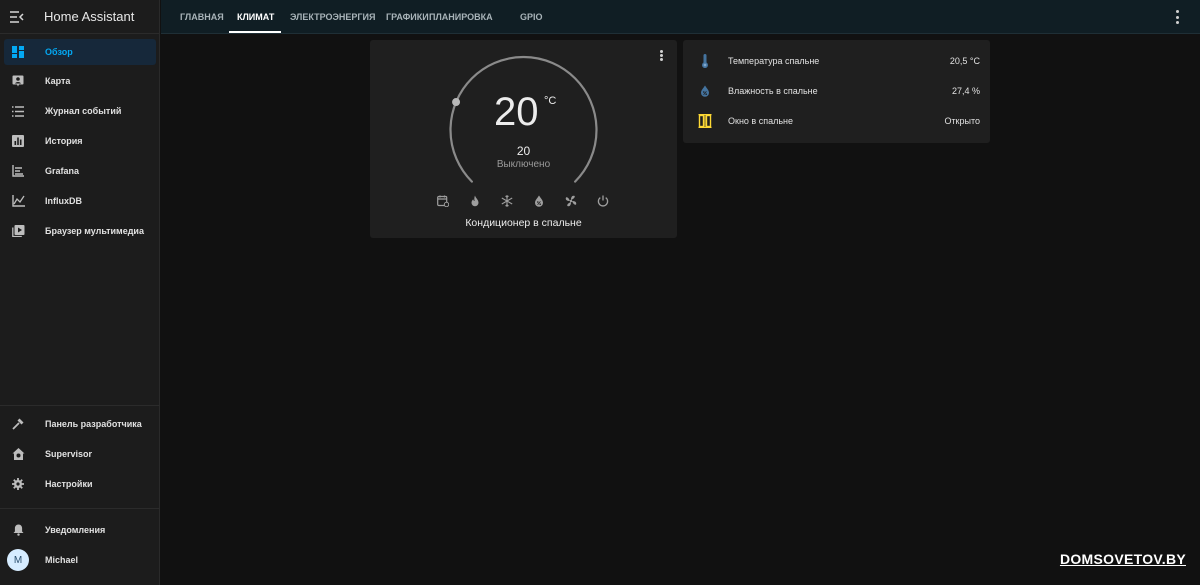 This screenshot has width=1200, height=585. Describe the element at coordinates (255, 17) in the screenshot. I see `tab-climate: КЛИМАТ` at that location.